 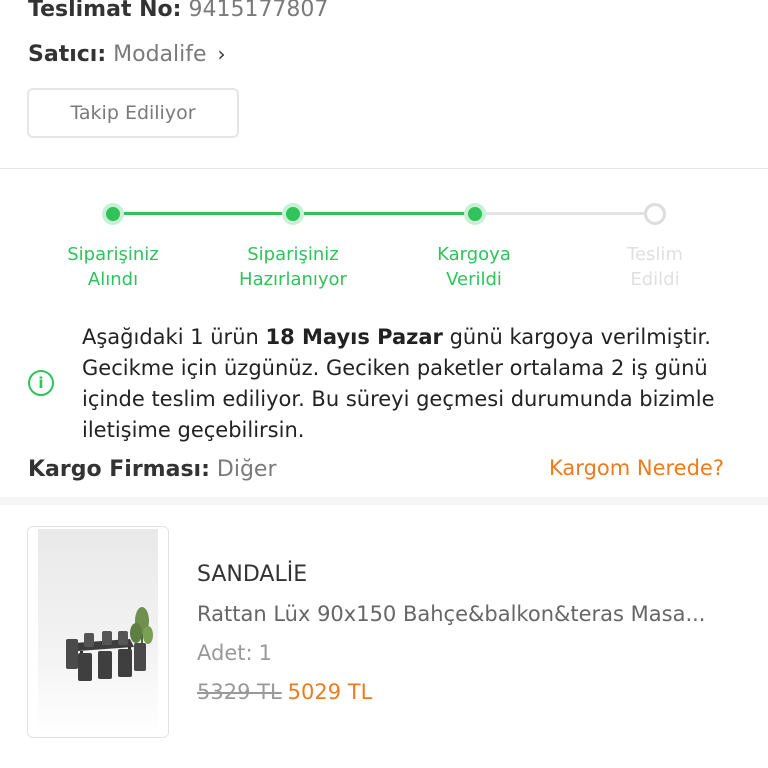 I want to click on chevron-right-icon: ›, so click(x=221, y=54).